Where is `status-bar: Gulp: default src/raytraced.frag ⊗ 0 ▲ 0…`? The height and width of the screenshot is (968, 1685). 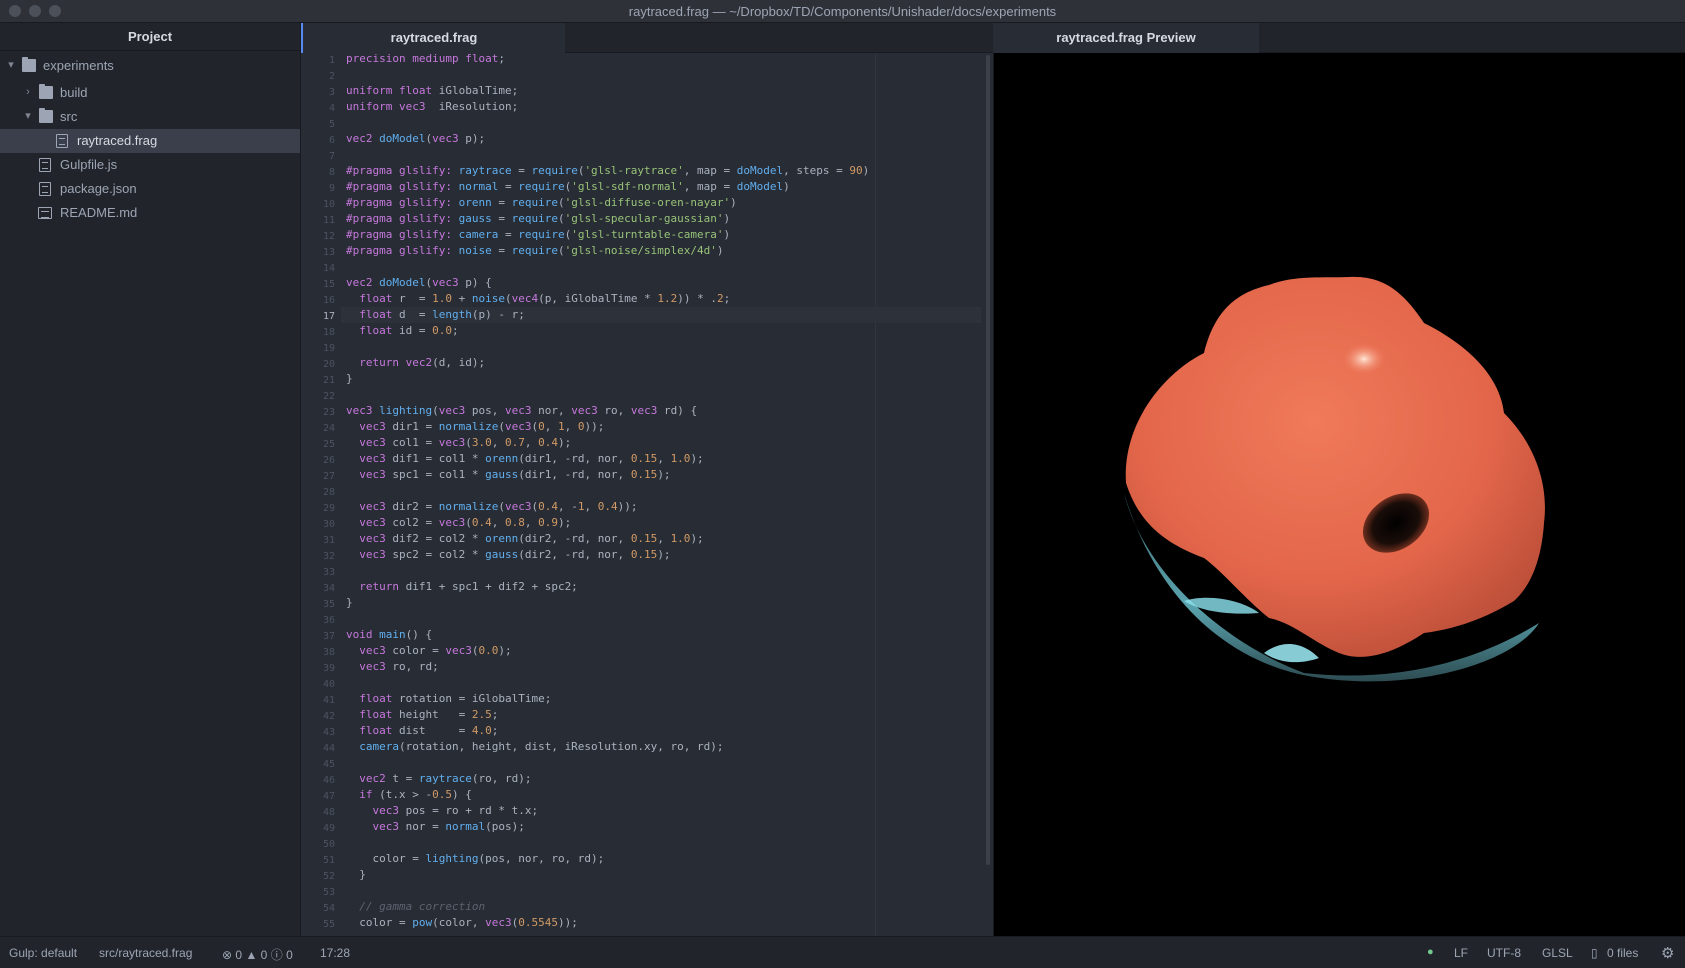
status-bar: Gulp: default src/raytraced.frag ⊗ 0 ▲ 0… is located at coordinates (842, 952).